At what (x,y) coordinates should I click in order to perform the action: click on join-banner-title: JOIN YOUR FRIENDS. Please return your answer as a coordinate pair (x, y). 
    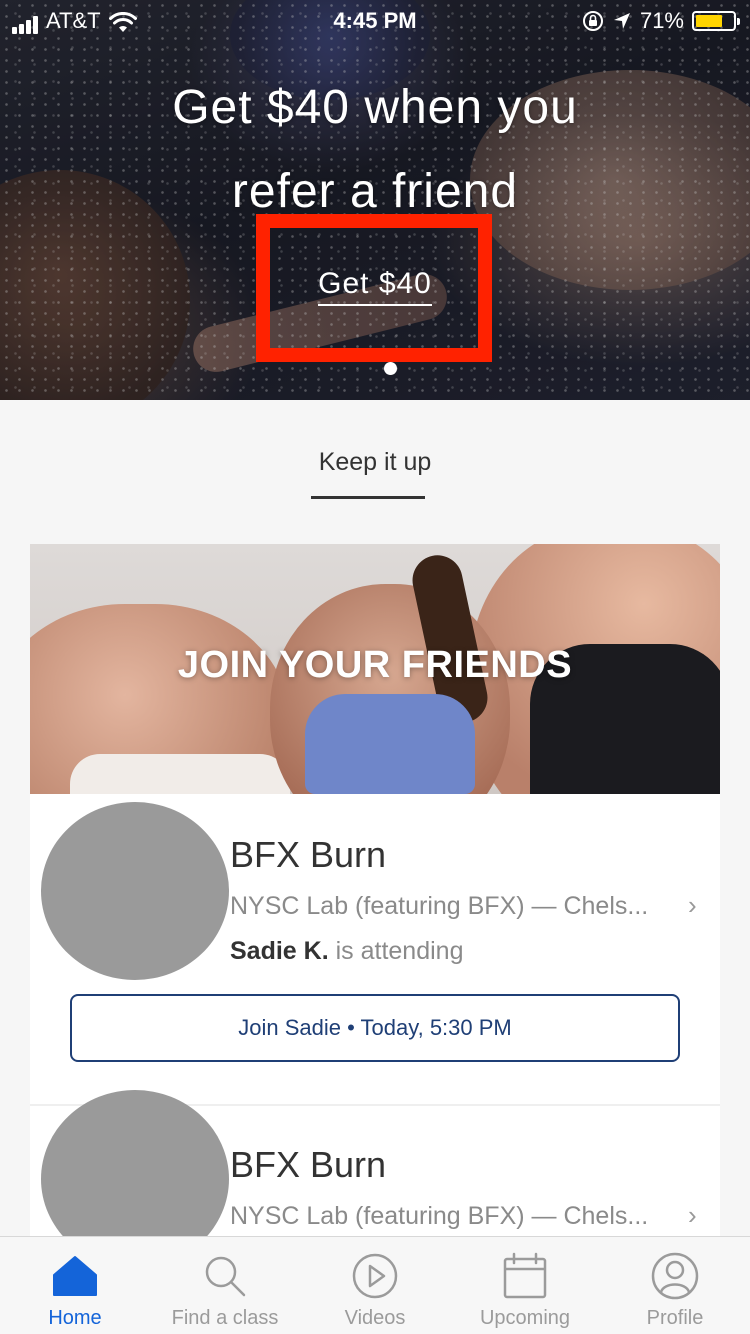
    Looking at the image, I should click on (375, 665).